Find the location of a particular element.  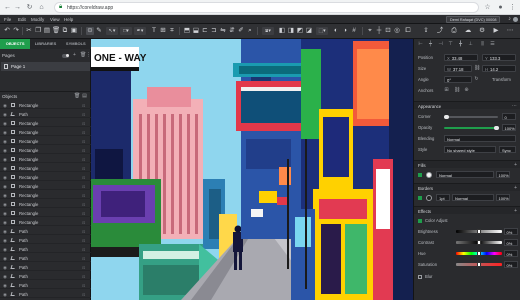

appearance-menu-icon: ⋯ is located at coordinates (514, 106).